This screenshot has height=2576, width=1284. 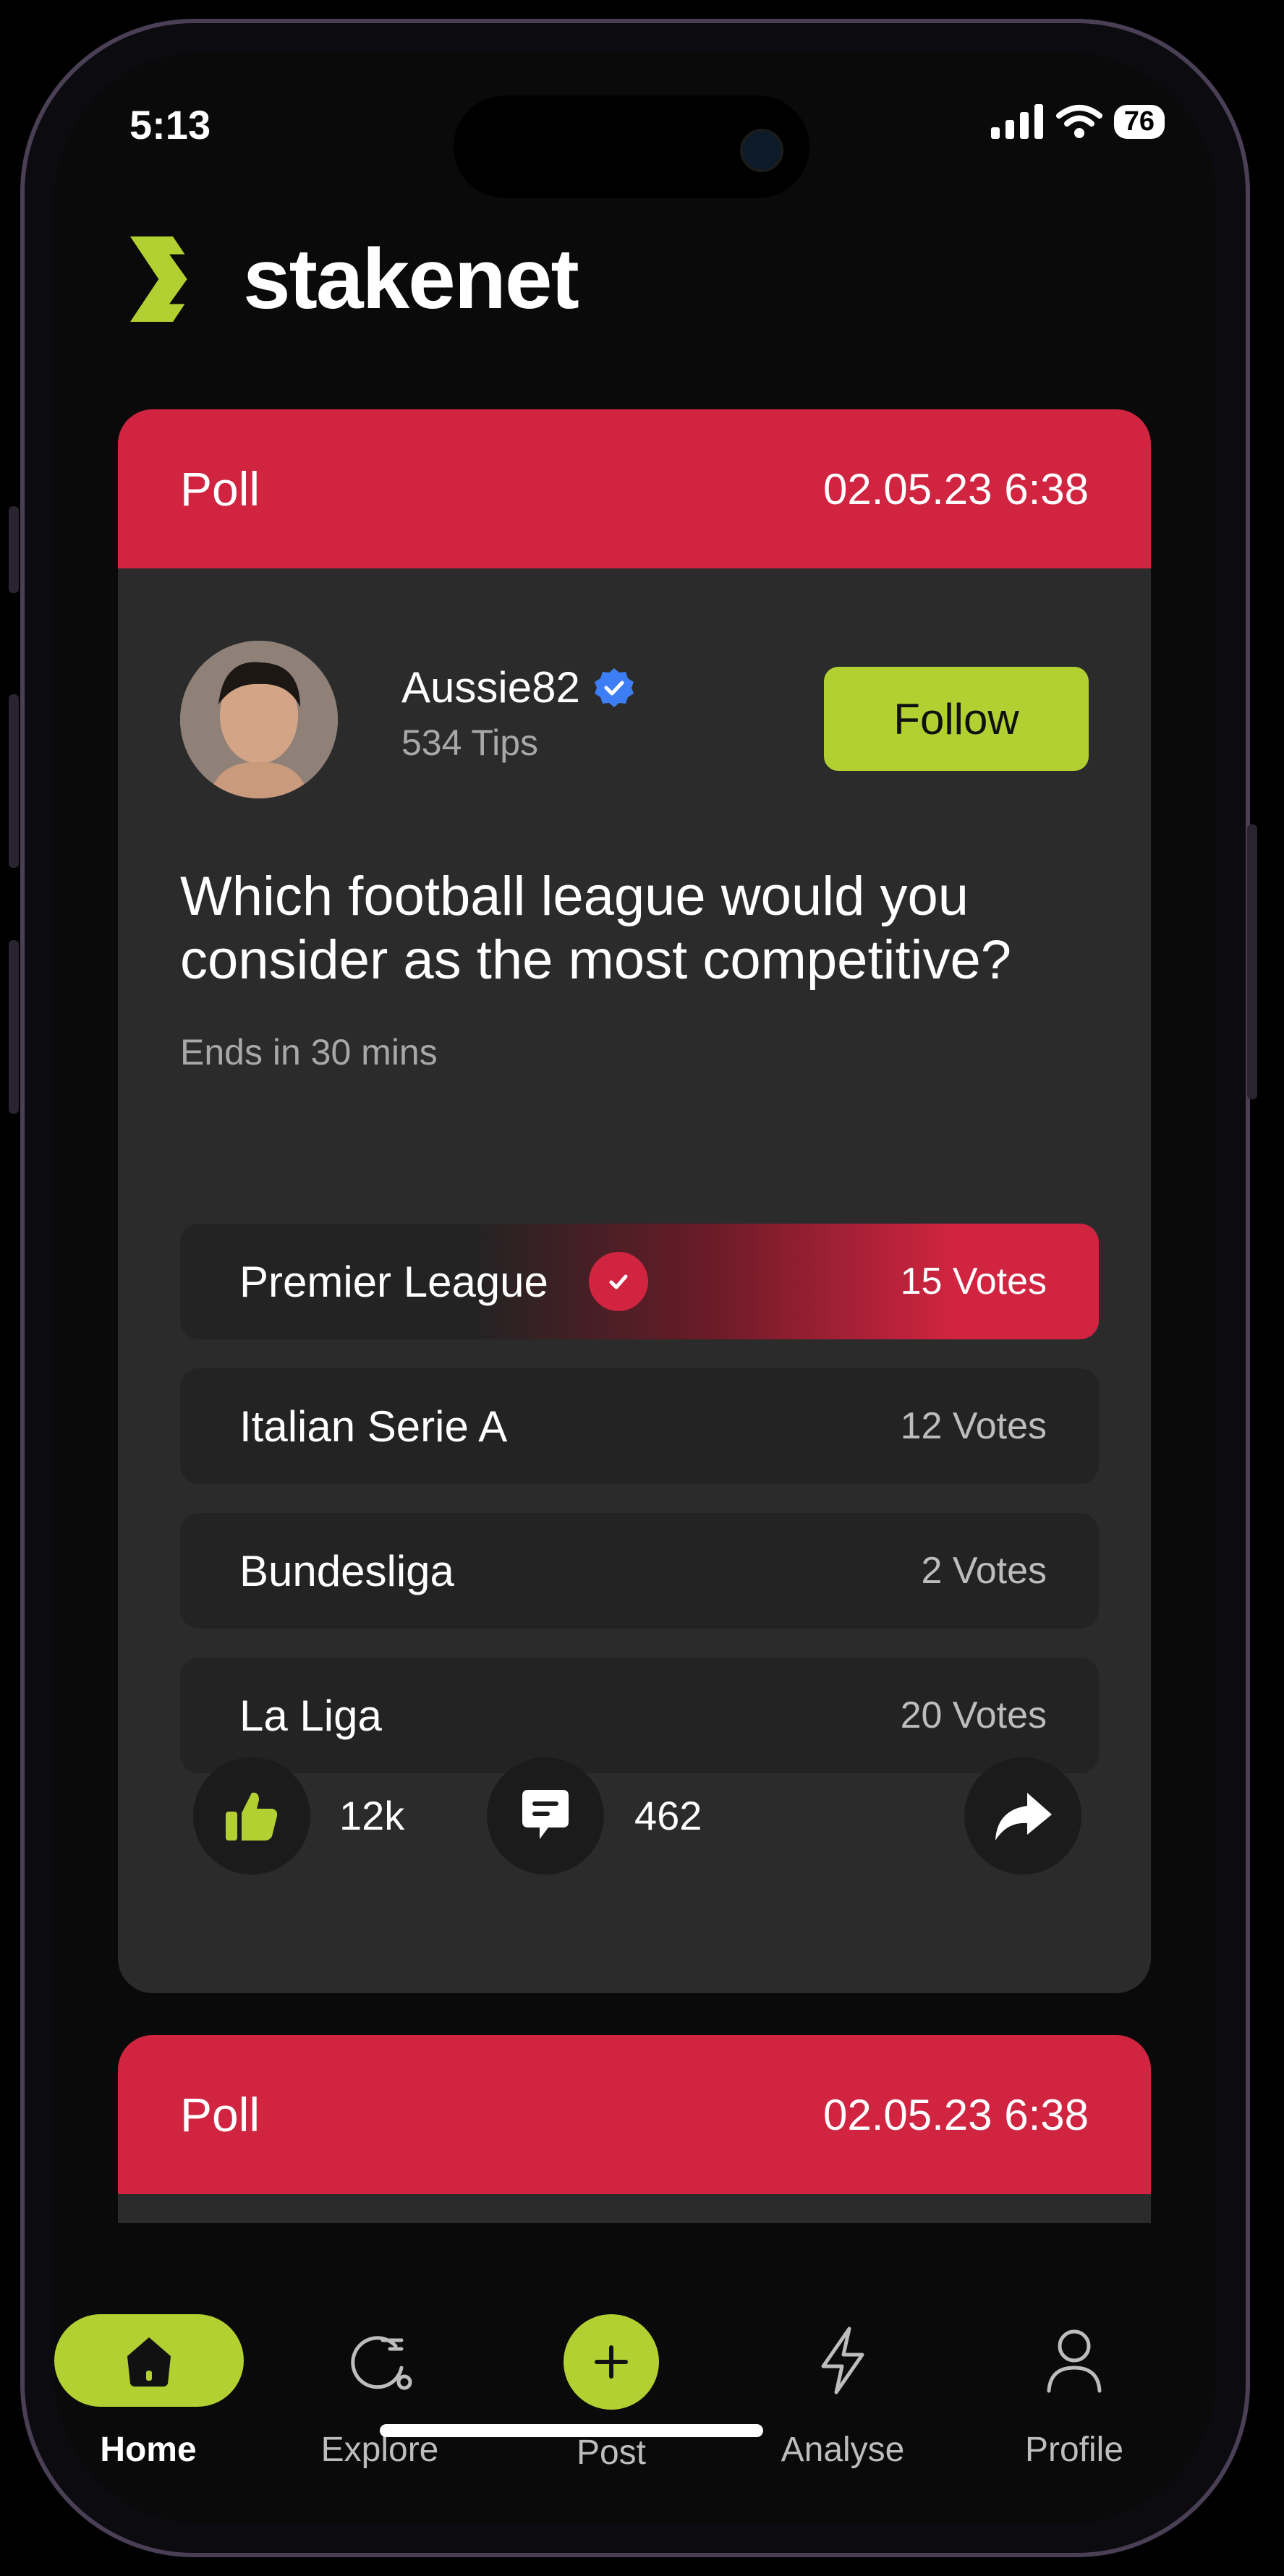 What do you see at coordinates (973, 1426) in the screenshot?
I see `option-votes: 12 Votes` at bounding box center [973, 1426].